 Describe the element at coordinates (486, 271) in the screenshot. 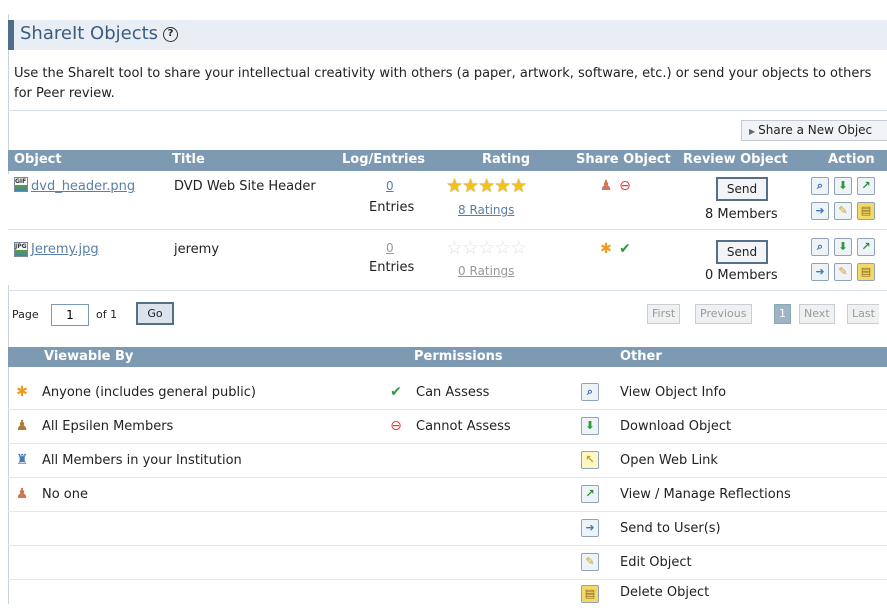

I see `ratings-link: 0 Ratings` at that location.